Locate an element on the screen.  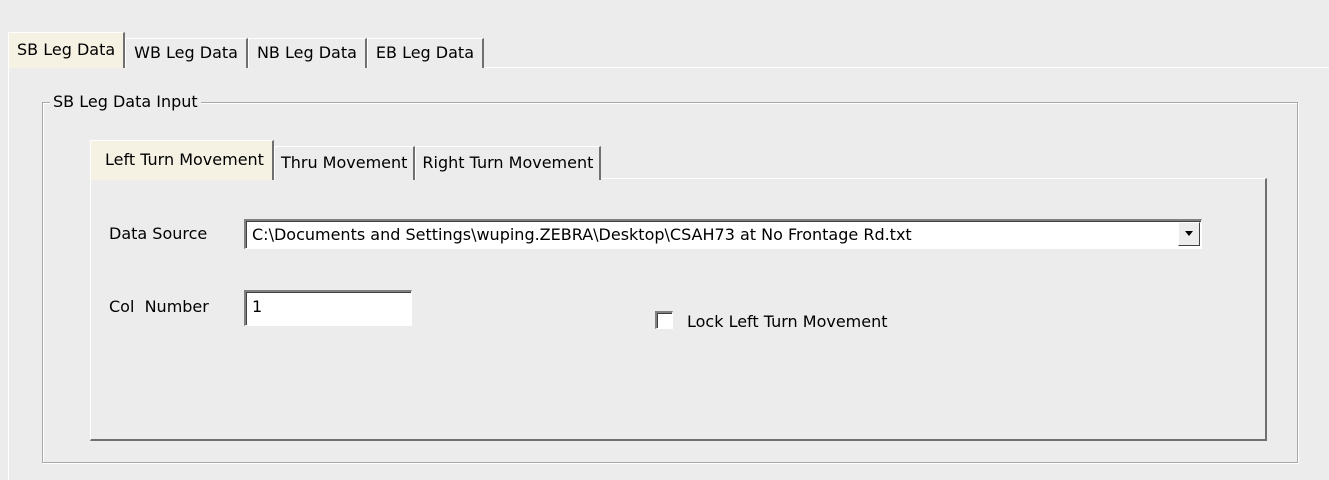
tab-eb-leg-data: EB Leg Data is located at coordinates (425, 53).